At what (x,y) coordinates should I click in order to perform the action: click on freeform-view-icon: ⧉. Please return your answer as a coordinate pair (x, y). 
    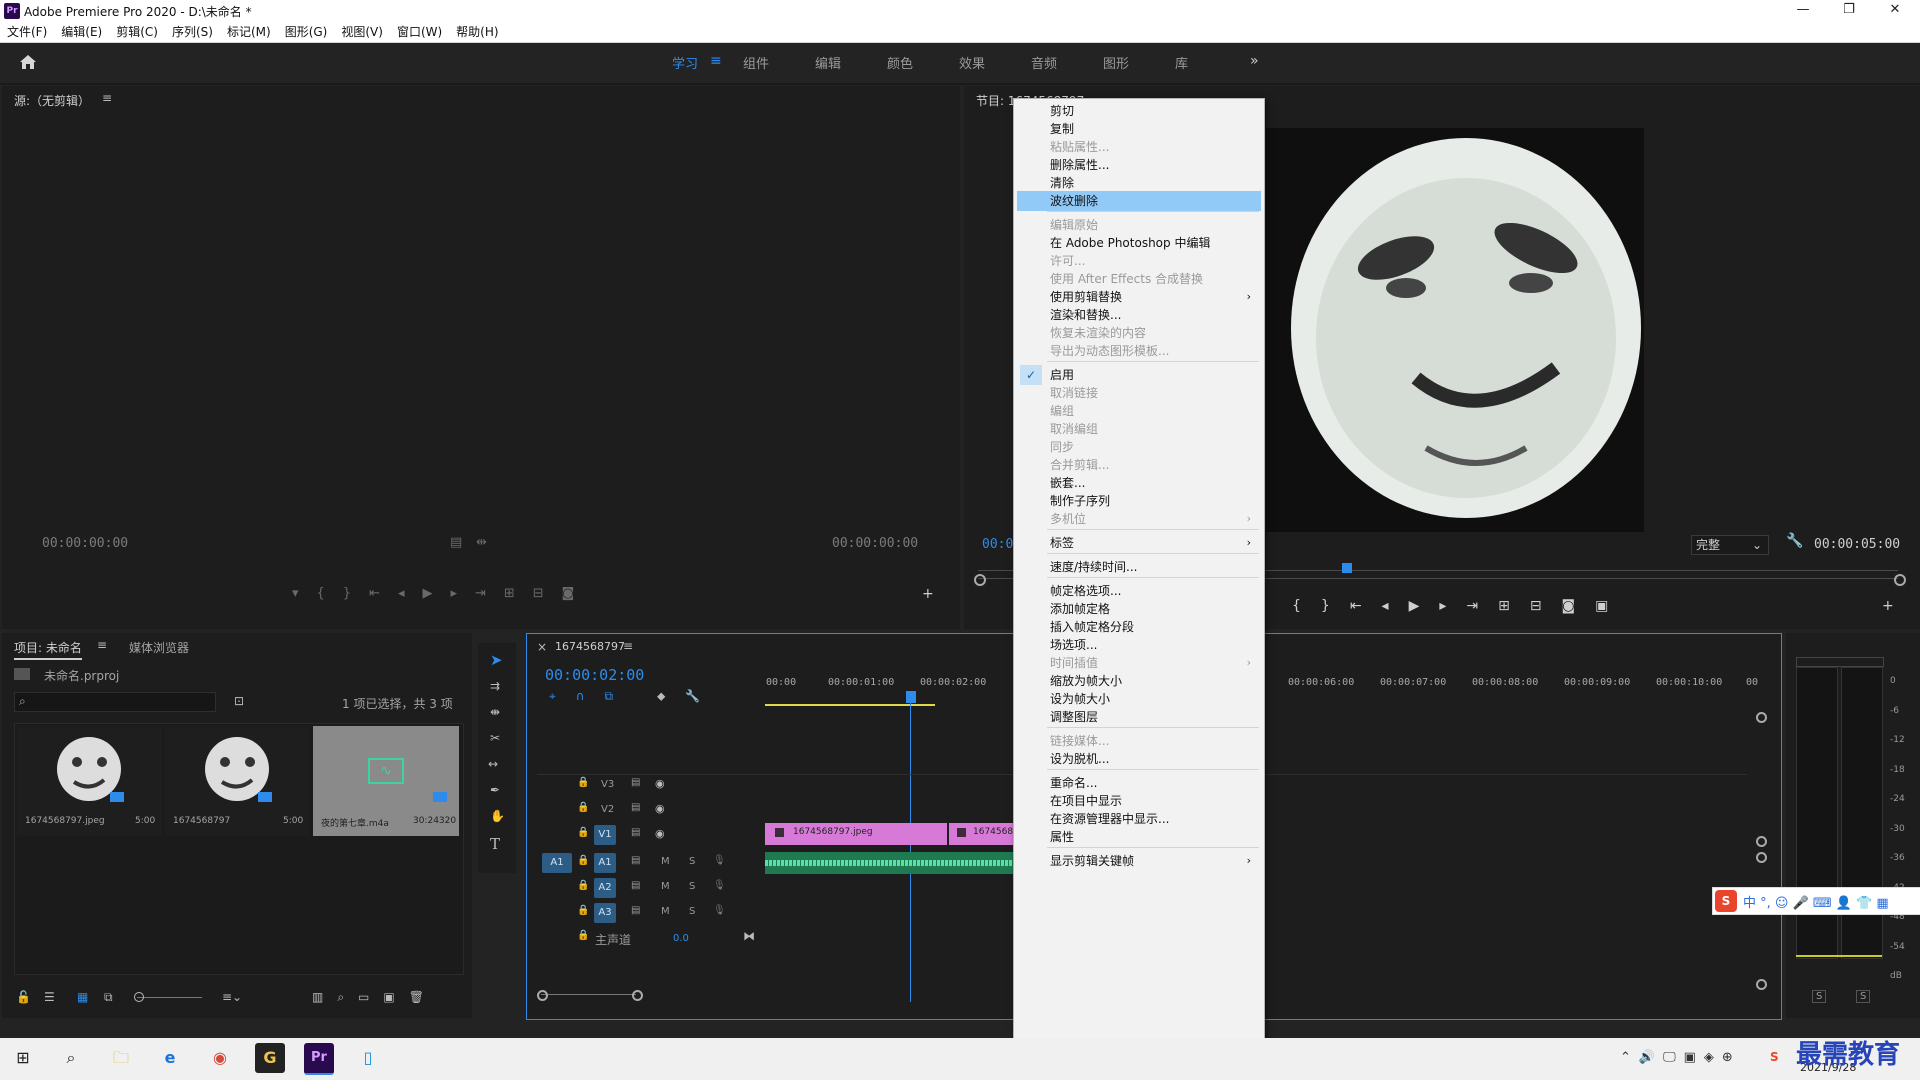
    Looking at the image, I should click on (108, 997).